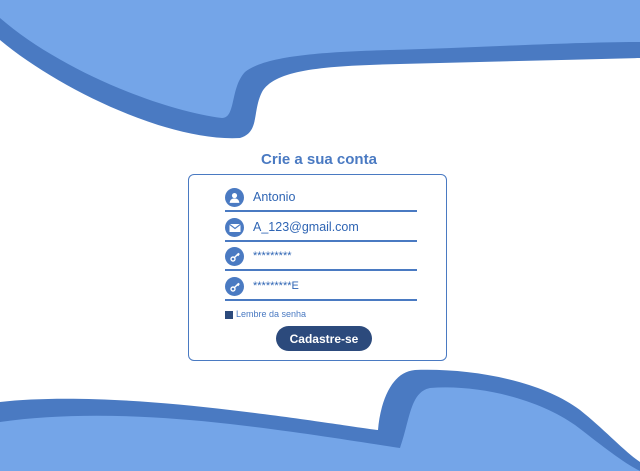 The width and height of the screenshot is (640, 471). I want to click on email-icon, so click(234, 227).